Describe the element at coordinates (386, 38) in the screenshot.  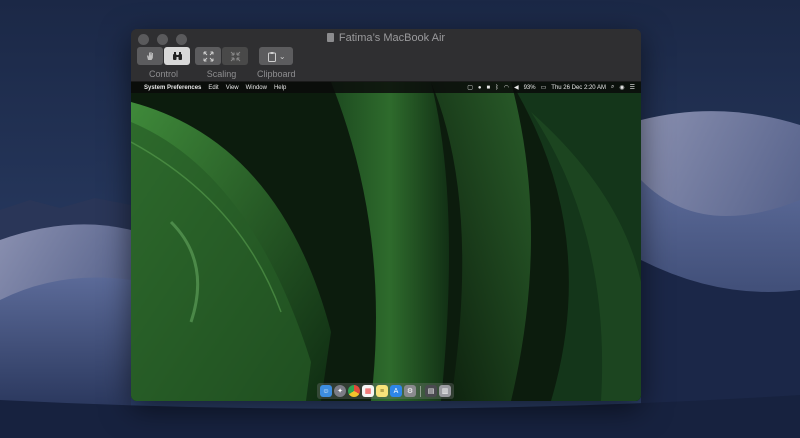
I see `window-title: Fatima’s MacBook Air` at that location.